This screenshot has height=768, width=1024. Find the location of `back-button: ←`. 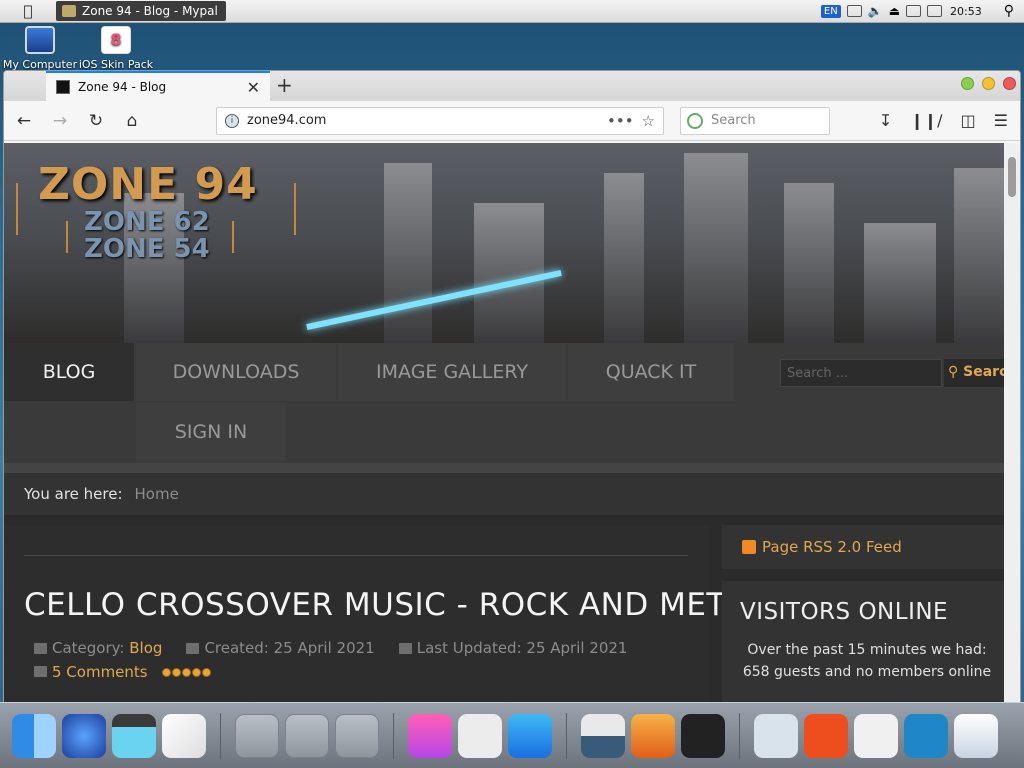

back-button: ← is located at coordinates (24, 121).